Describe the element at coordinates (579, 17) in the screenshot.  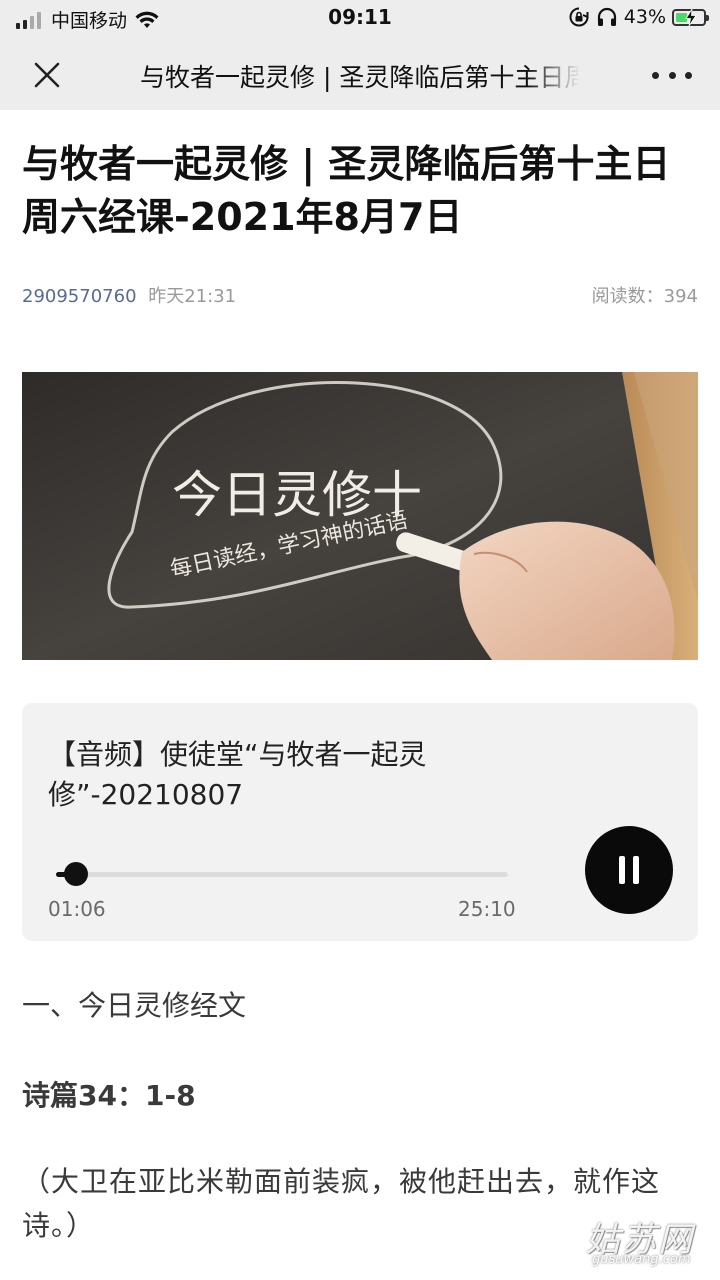
I see `rotation-lock-icon` at that location.